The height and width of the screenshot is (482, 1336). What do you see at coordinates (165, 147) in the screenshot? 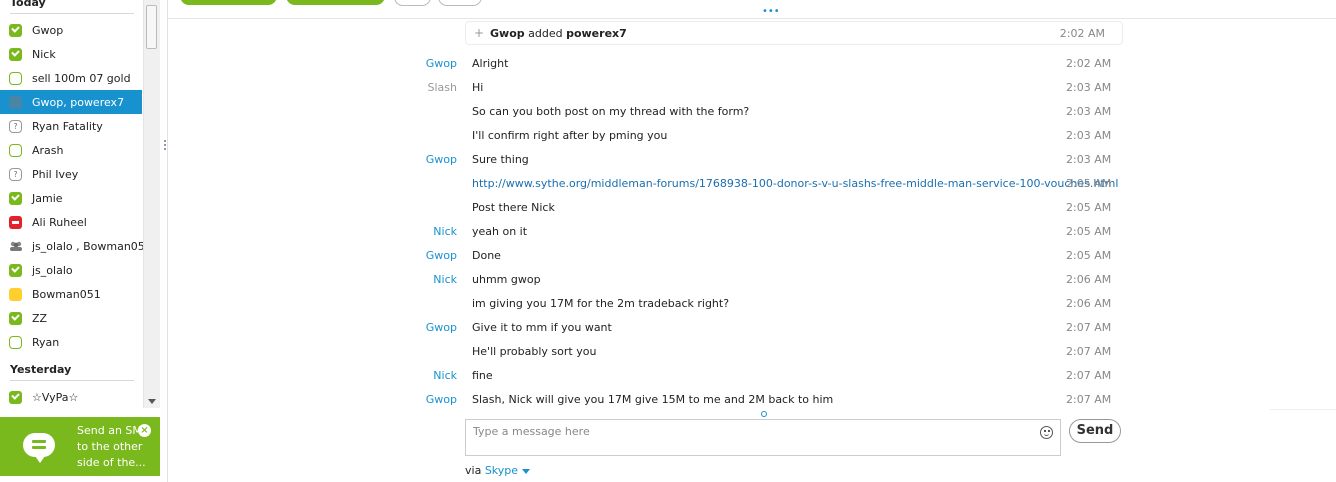
I see `resize-grip-icon` at bounding box center [165, 147].